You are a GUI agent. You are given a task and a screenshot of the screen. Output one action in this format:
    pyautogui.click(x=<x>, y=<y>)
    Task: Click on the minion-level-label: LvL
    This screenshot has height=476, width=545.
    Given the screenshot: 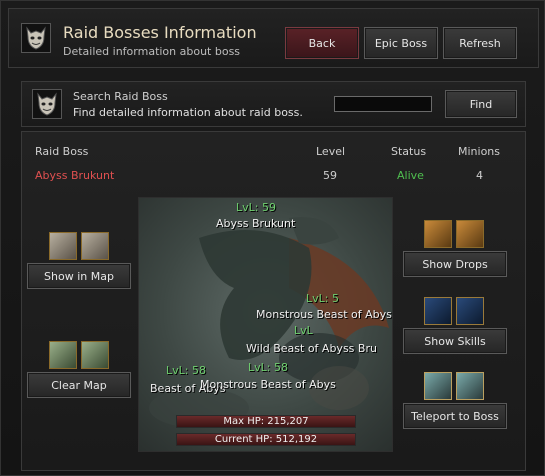 What is the action you would take?
    pyautogui.click(x=303, y=330)
    